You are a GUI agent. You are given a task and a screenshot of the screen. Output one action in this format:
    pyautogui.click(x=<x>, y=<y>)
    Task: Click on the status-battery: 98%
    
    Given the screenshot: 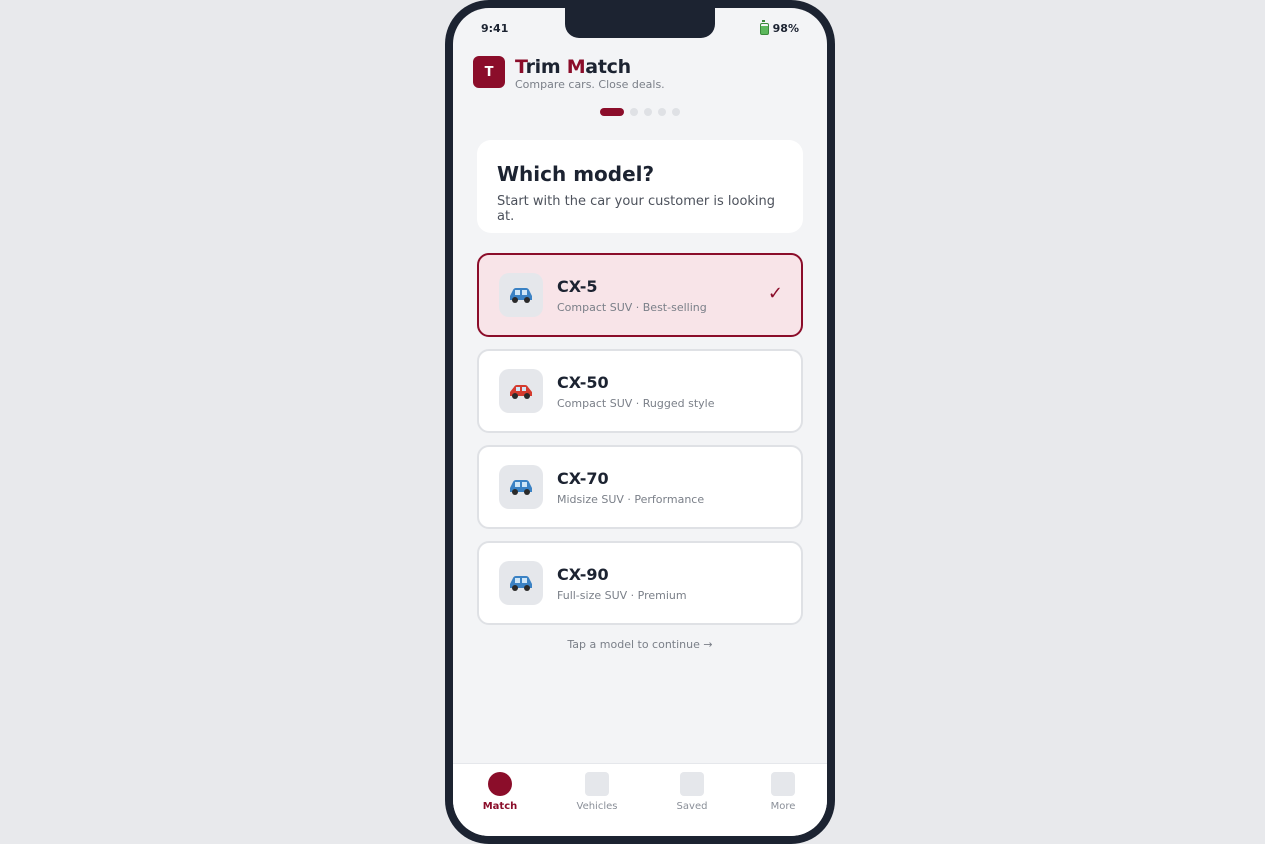 What is the action you would take?
    pyautogui.click(x=779, y=27)
    